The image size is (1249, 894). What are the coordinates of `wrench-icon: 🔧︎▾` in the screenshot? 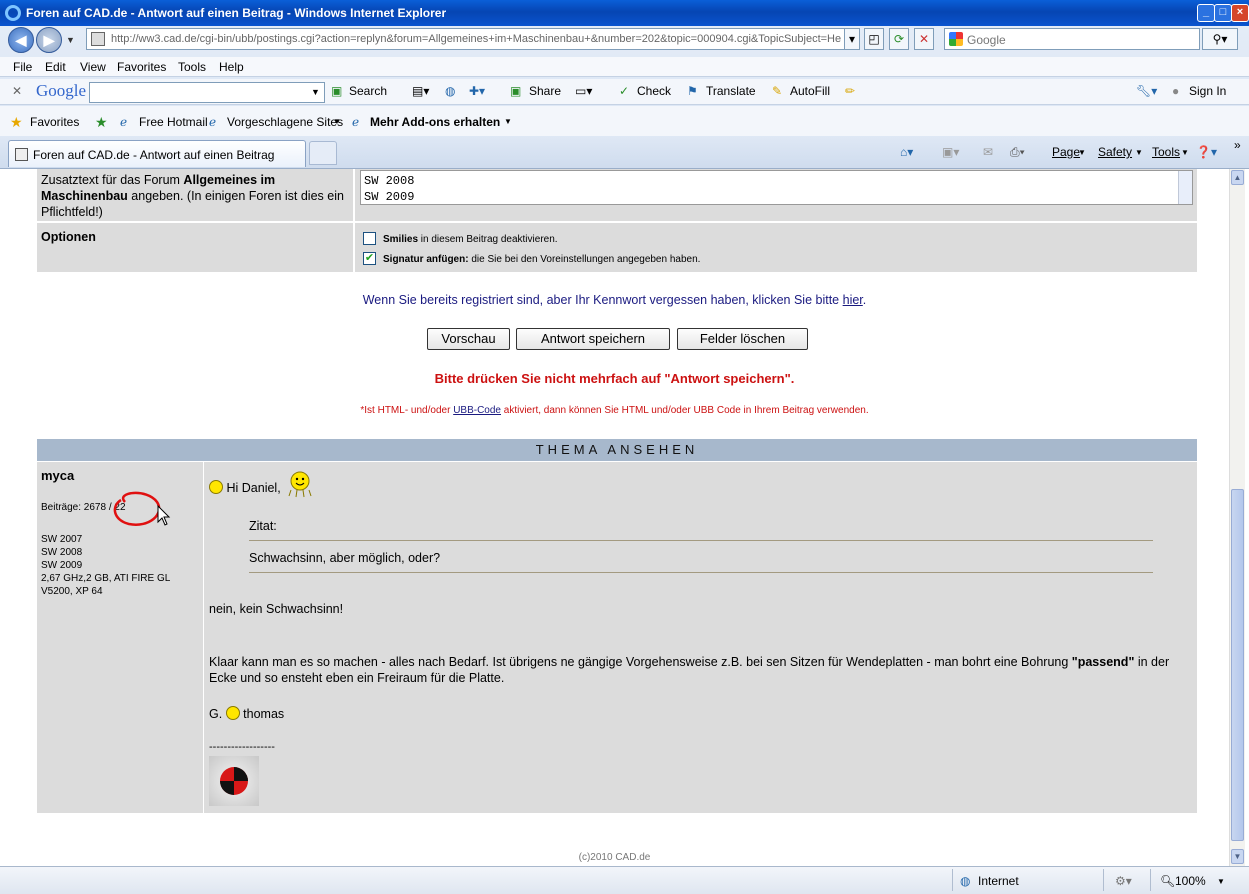 It's located at (1146, 91).